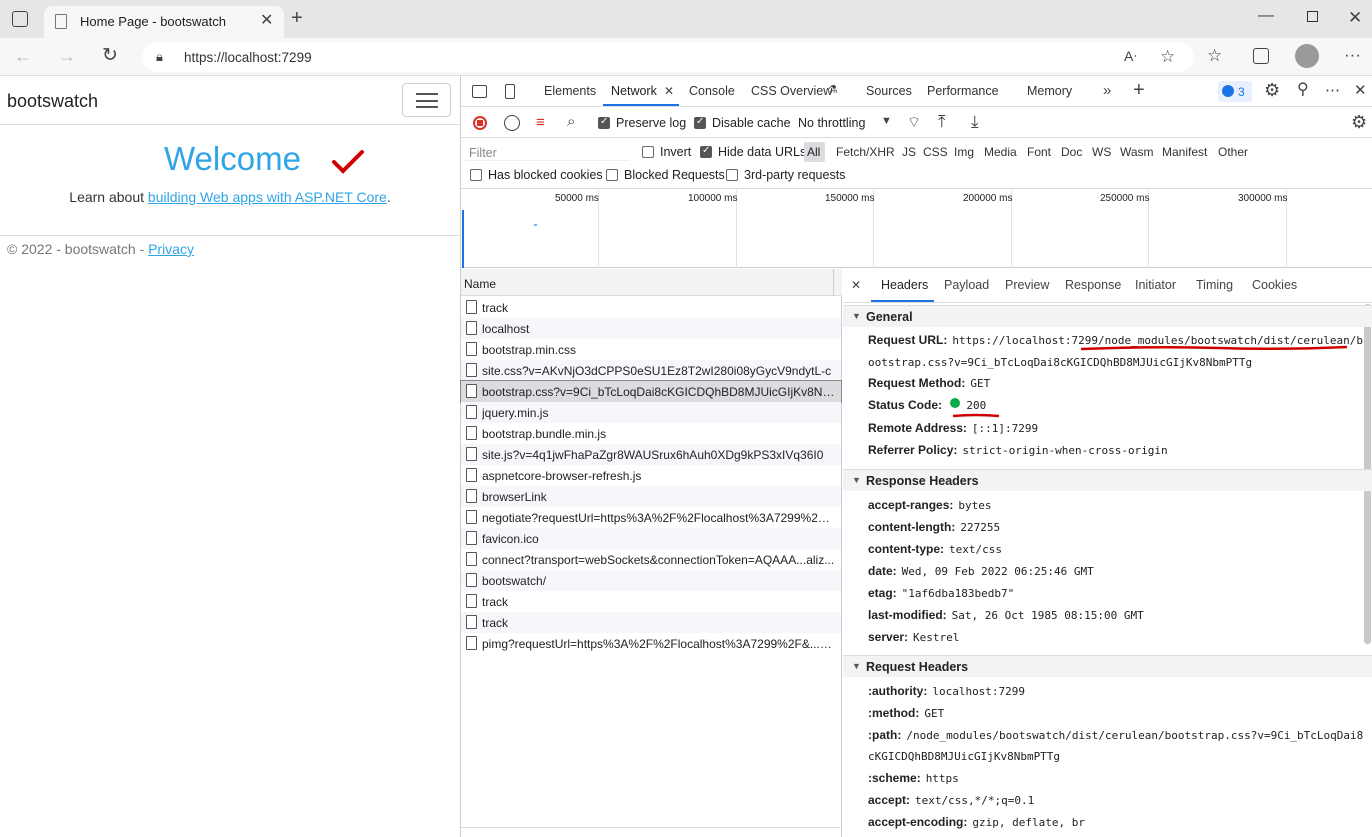 The image size is (1372, 837). What do you see at coordinates (975, 549) in the screenshot?
I see `header-value: text/css` at bounding box center [975, 549].